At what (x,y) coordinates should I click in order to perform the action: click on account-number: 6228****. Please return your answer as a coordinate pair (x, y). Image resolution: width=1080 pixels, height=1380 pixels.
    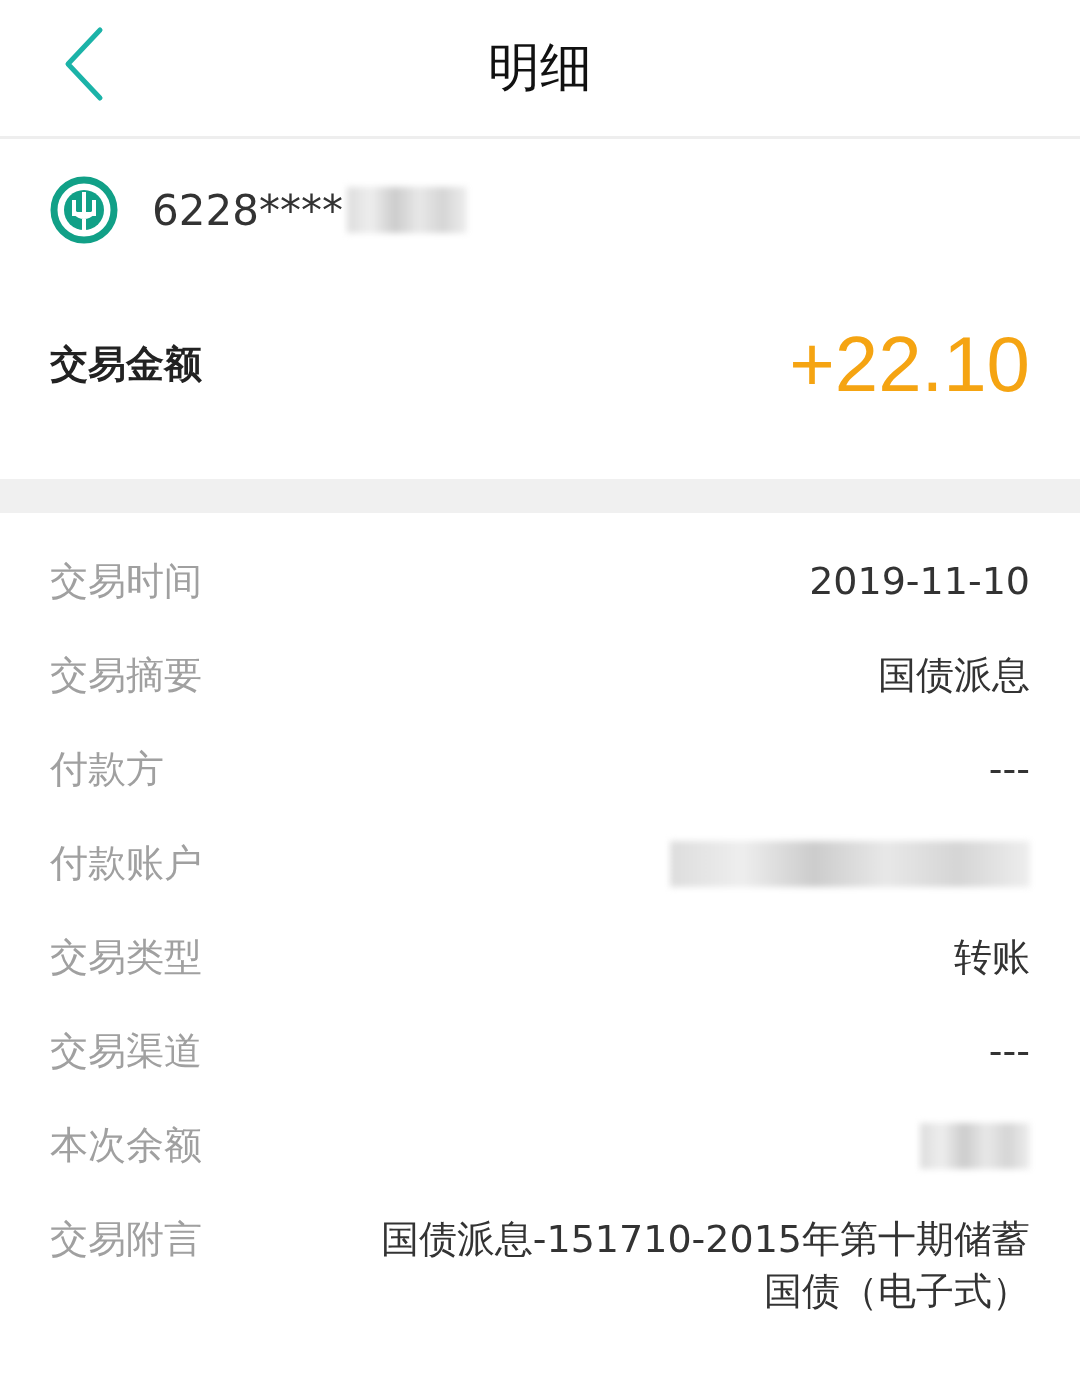
    Looking at the image, I should click on (247, 210).